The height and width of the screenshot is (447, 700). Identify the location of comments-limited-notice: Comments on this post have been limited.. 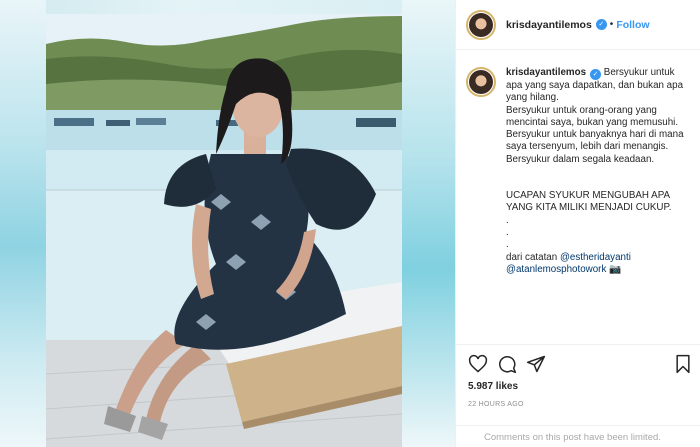
(578, 436).